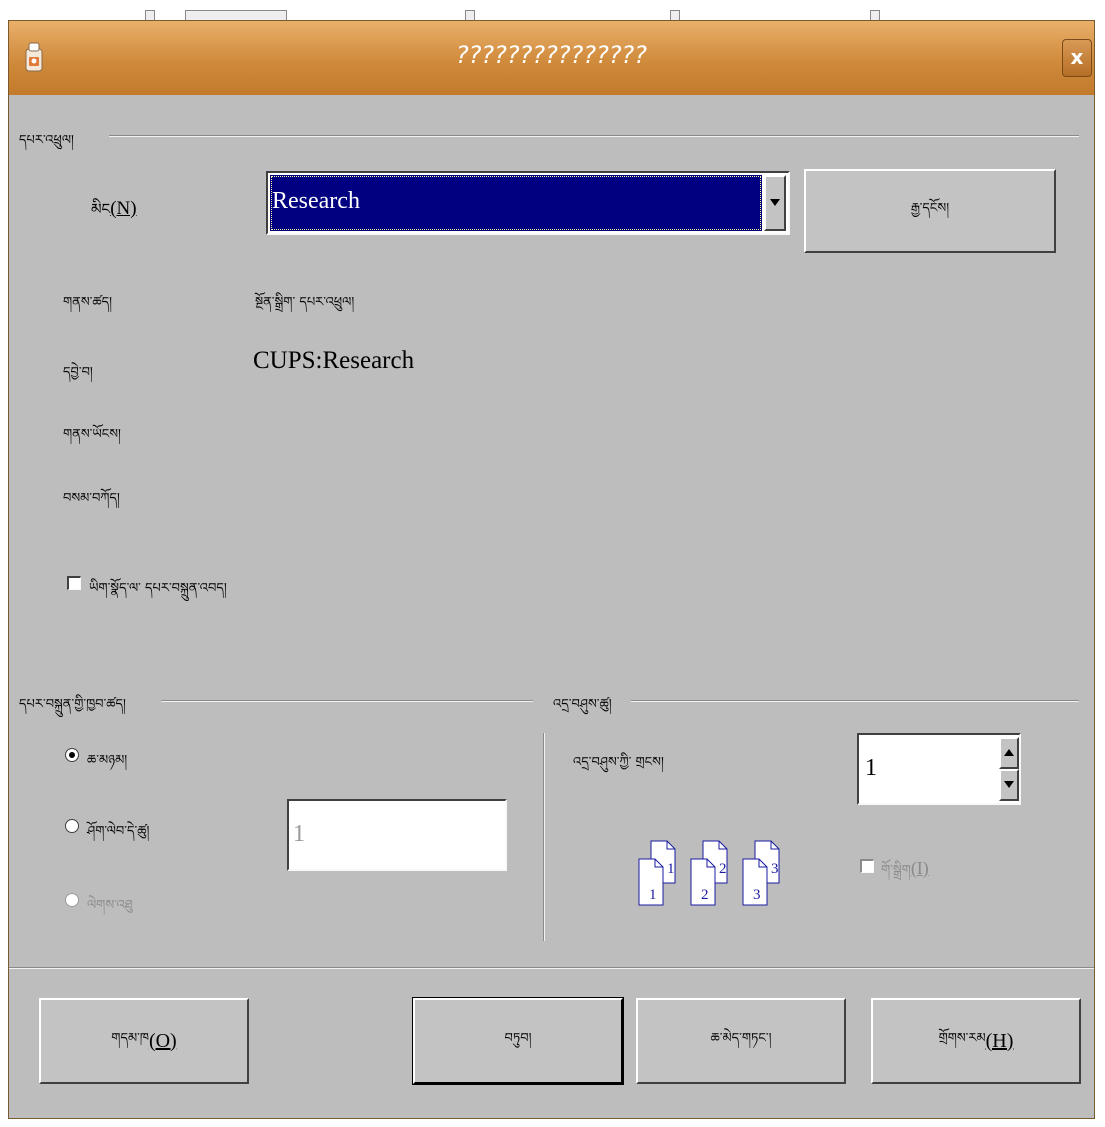 This screenshot has height=1127, width=1105. What do you see at coordinates (867, 866) in the screenshot?
I see `collate-checkbox` at bounding box center [867, 866].